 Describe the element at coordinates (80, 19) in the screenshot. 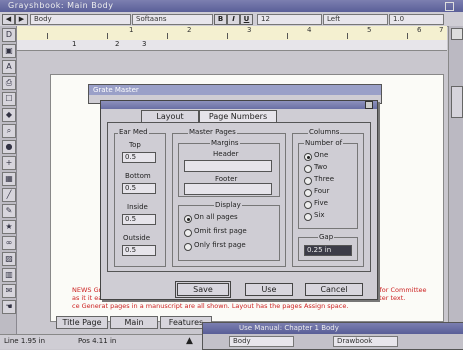

I see `style-select: Body` at that location.